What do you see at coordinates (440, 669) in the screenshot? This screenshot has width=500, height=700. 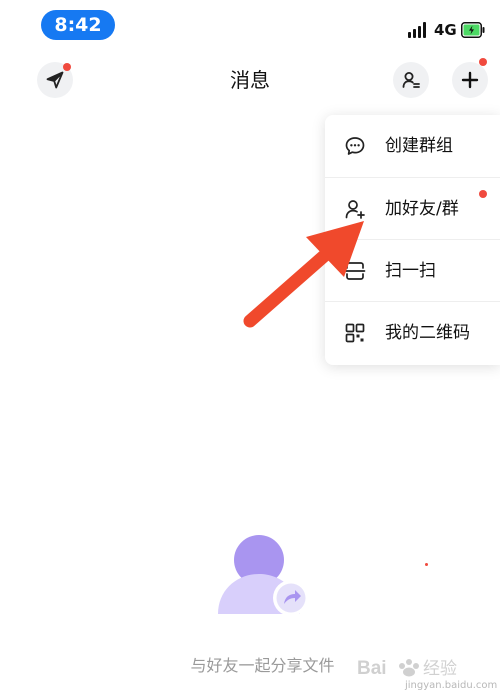 I see `svg-text: 经验` at bounding box center [440, 669].